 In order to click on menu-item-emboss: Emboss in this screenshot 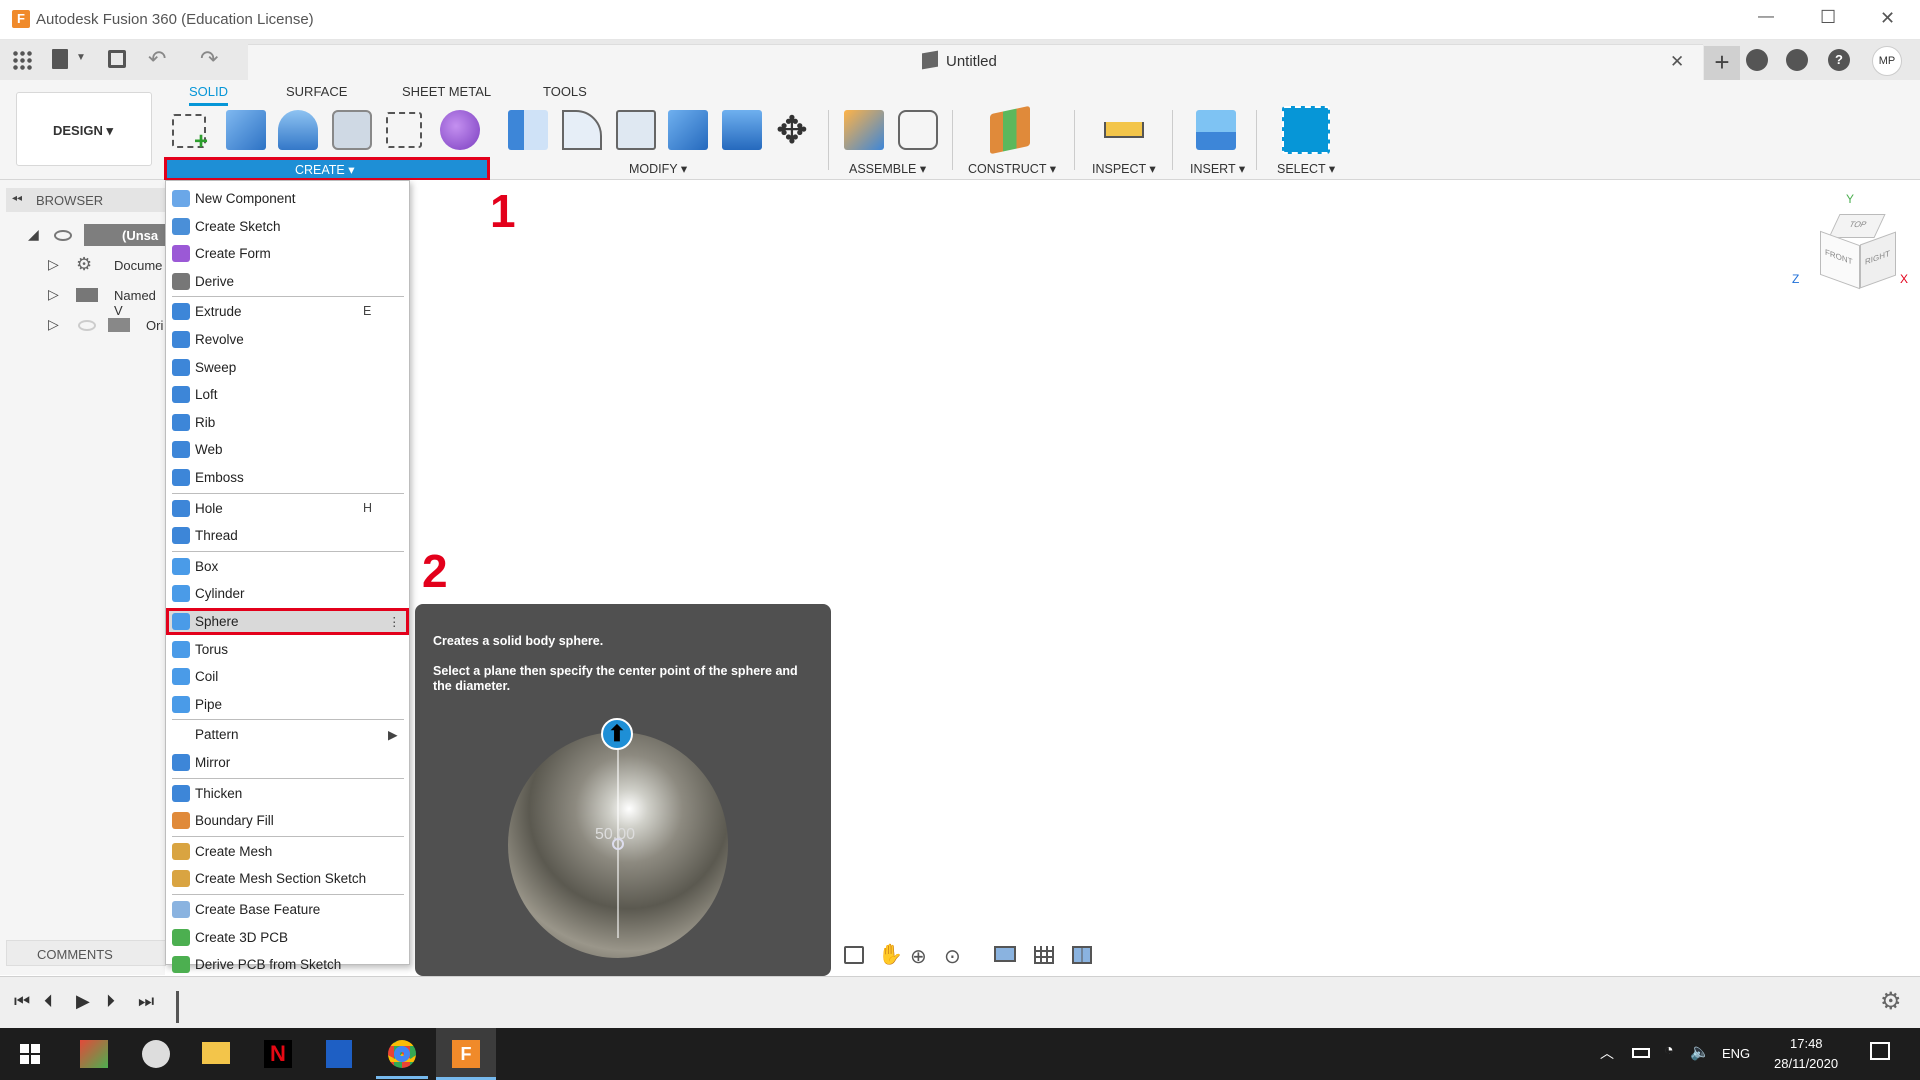, I will do `click(287, 477)`.